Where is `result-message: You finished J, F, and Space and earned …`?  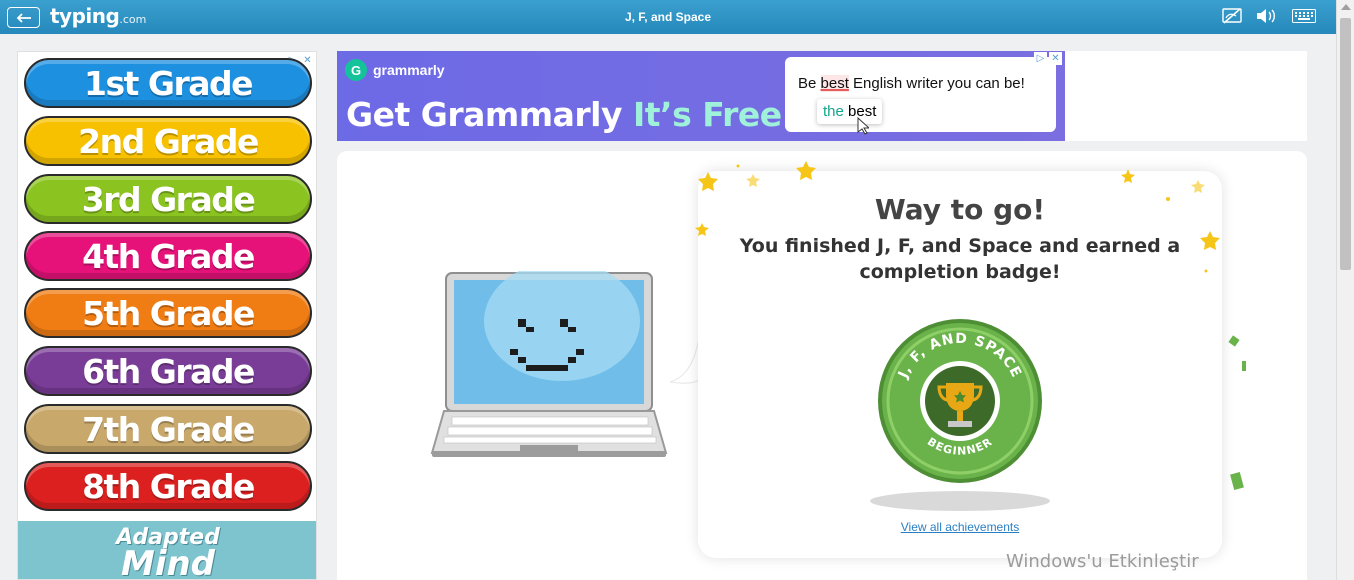 result-message: You finished J, F, and Space and earned … is located at coordinates (960, 259).